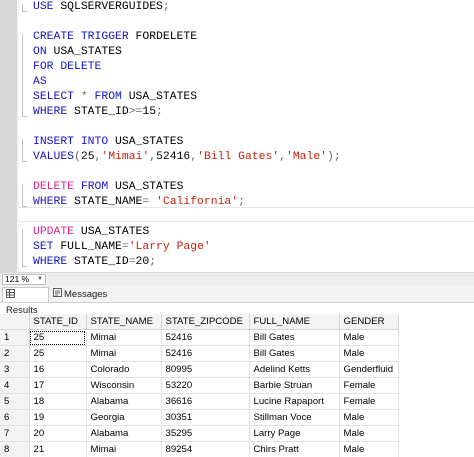 The width and height of the screenshot is (474, 457). Describe the element at coordinates (115, 37) in the screenshot. I see `code-line: CREATE TRIGGER FORDELETE` at that location.